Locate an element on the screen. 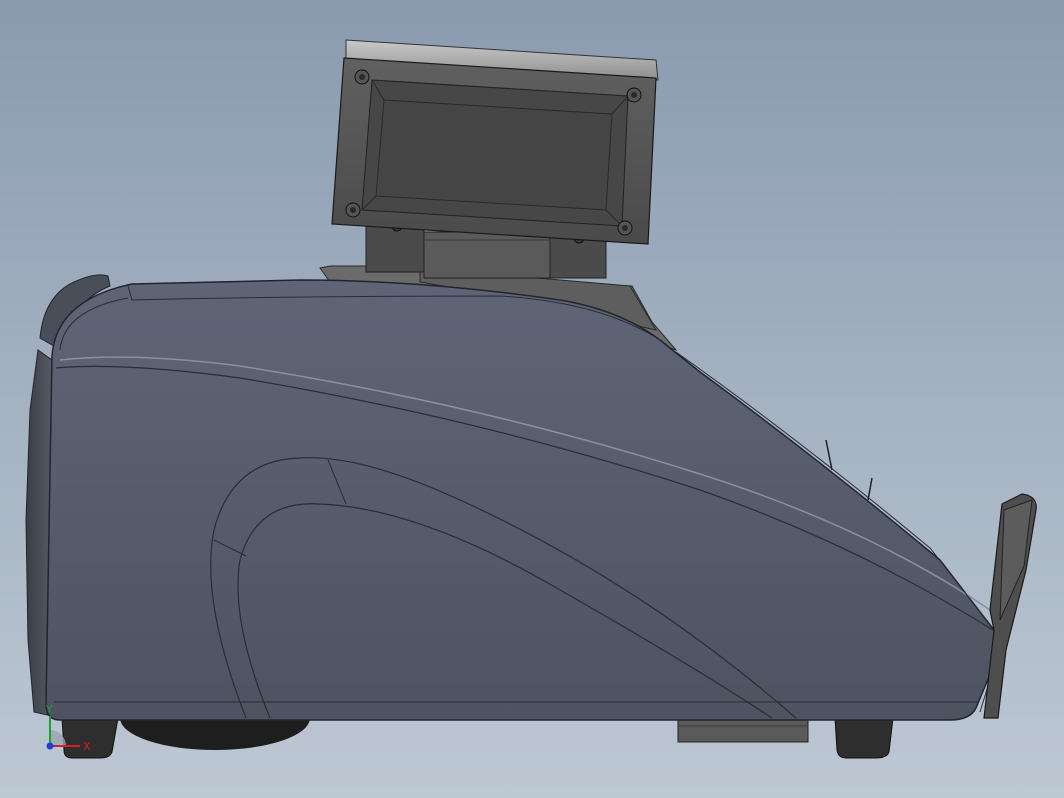  foot-front is located at coordinates (864, 738).